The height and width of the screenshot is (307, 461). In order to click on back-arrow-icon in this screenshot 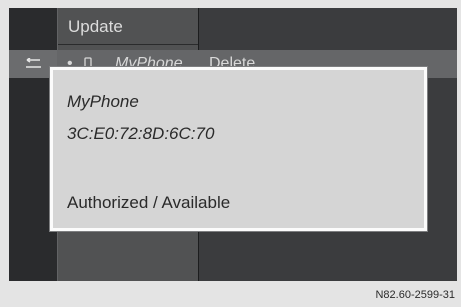, I will do `click(33, 63)`.